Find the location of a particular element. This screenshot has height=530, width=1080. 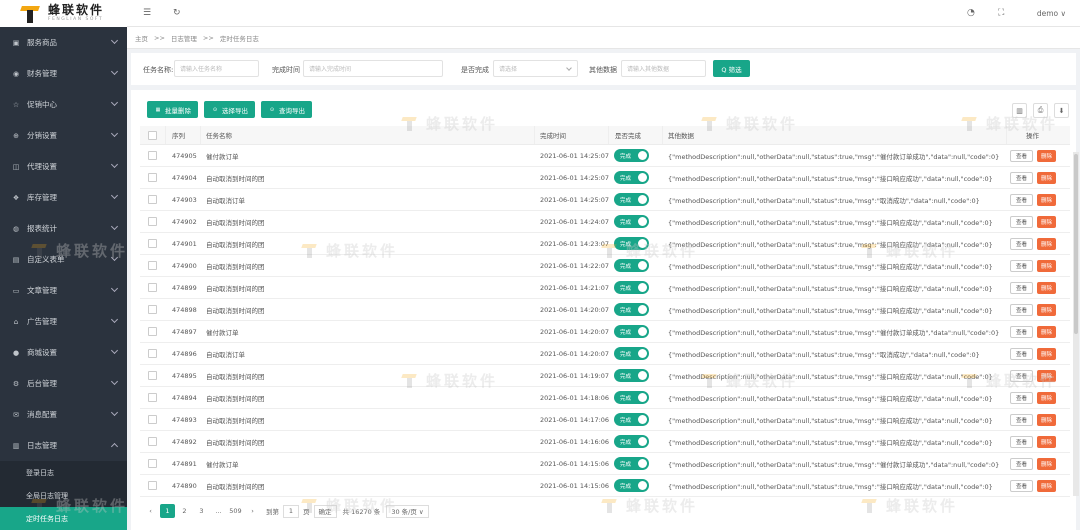

breadcrumb-item: 日志管理 is located at coordinates (184, 38).